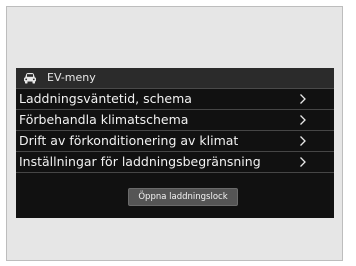 This screenshot has height=266, width=356. What do you see at coordinates (183, 197) in the screenshot?
I see `open-charge-port-button: Öppna laddningslock` at bounding box center [183, 197].